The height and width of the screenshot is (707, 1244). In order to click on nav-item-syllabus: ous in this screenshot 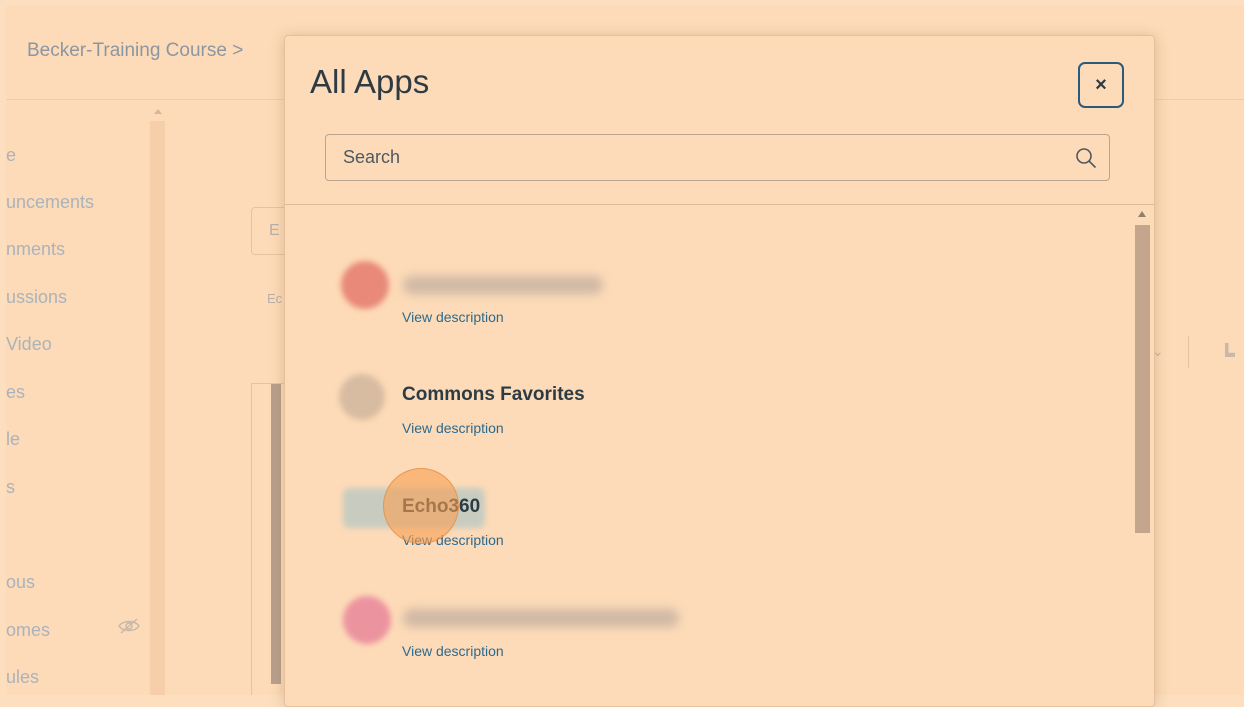, I will do `click(20, 582)`.